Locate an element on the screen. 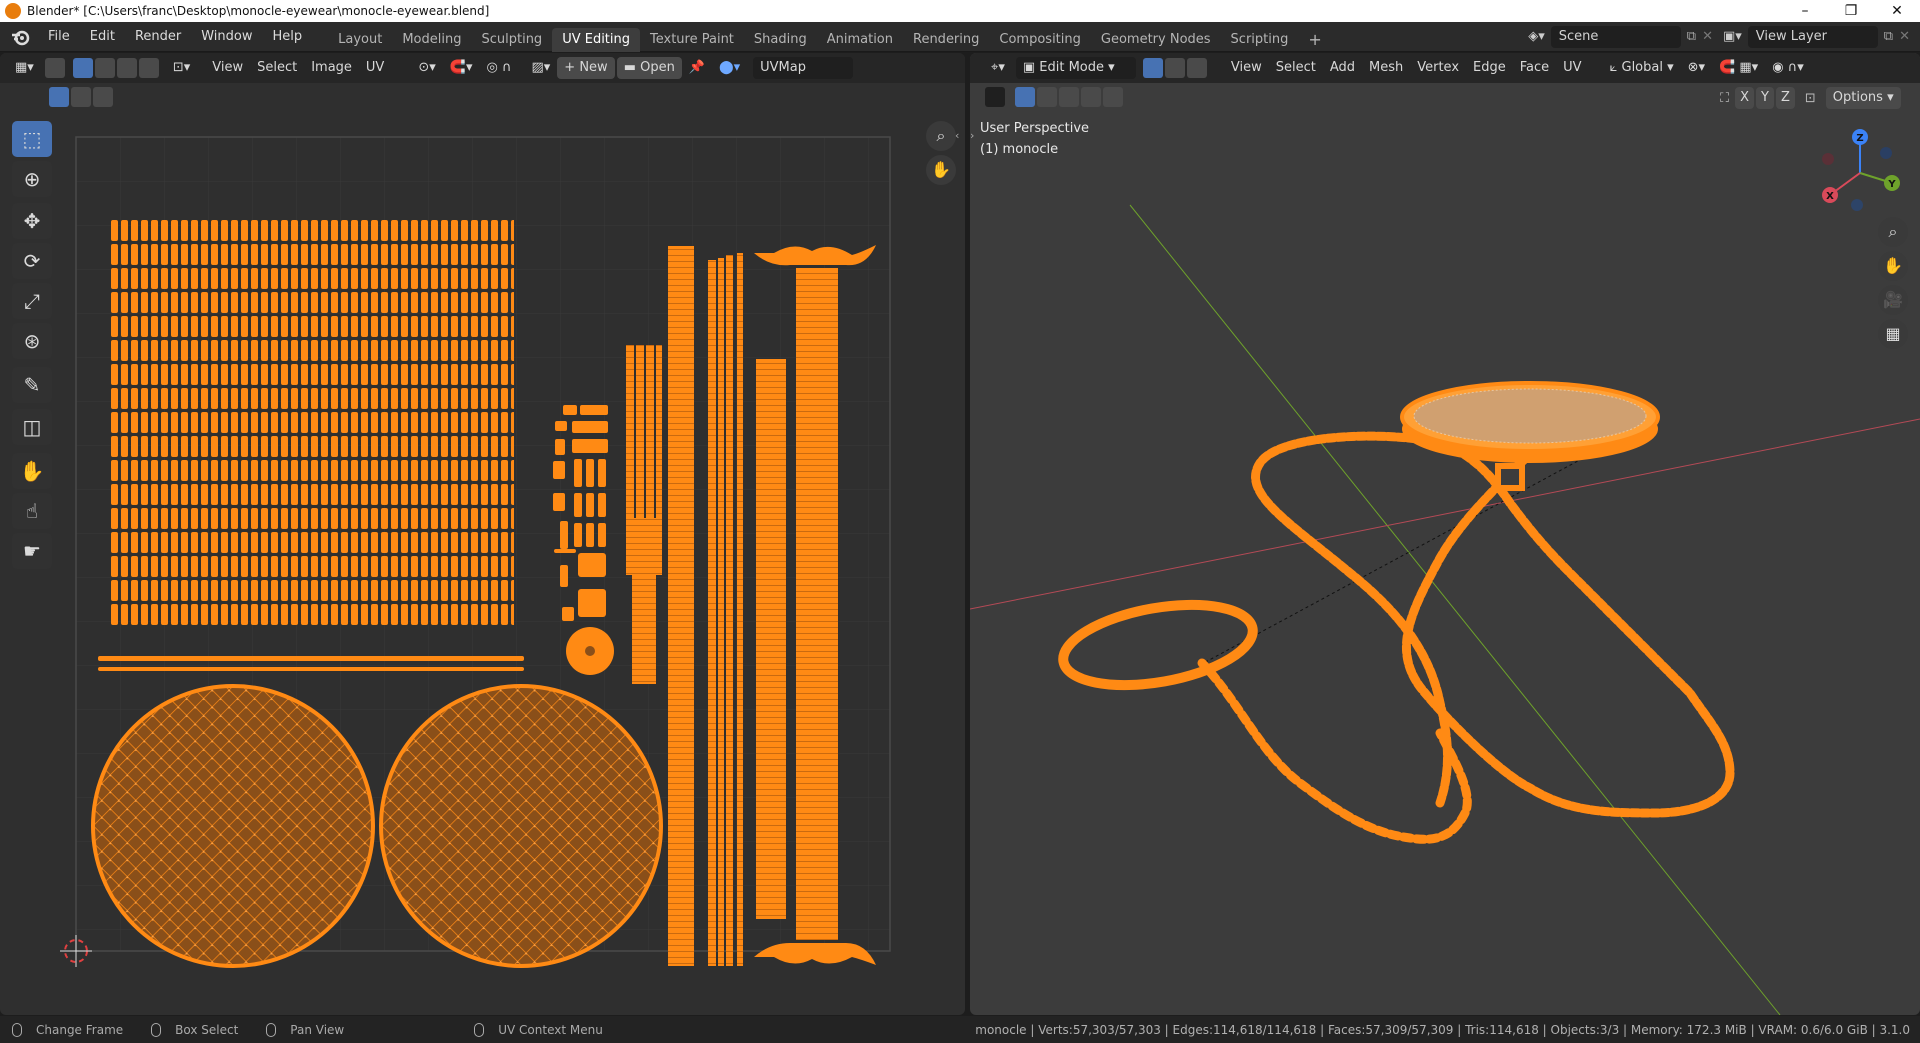  image-browse-icon: ▨▾ is located at coordinates (540, 68).